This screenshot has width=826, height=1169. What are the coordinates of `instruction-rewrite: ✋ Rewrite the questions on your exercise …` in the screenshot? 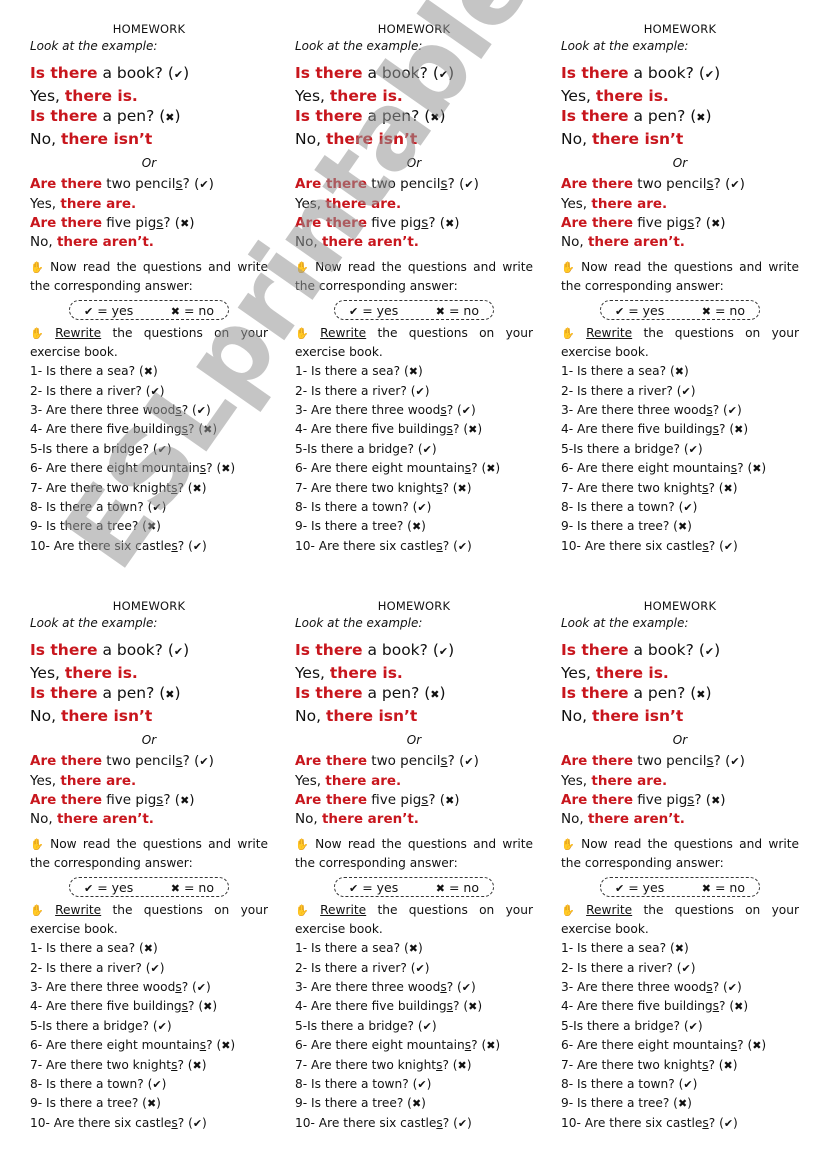 It's located at (149, 920).